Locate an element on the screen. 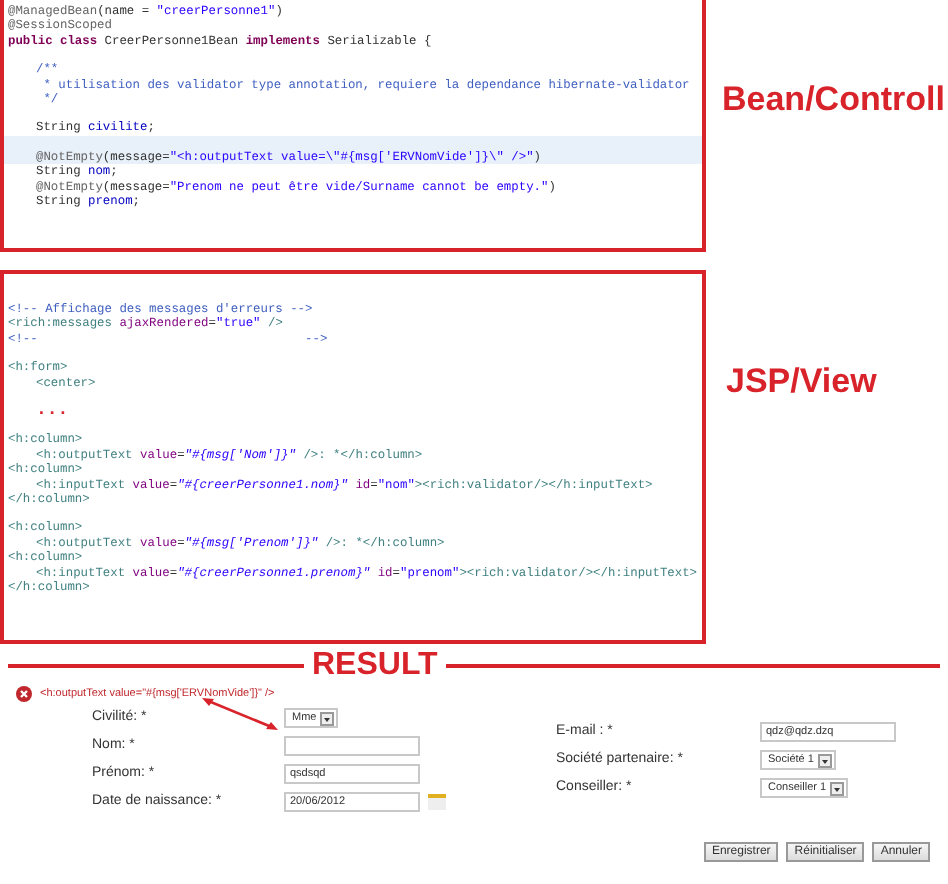 Image resolution: width=948 pixels, height=884 pixels. arrow-drawing is located at coordinates (240, 714).